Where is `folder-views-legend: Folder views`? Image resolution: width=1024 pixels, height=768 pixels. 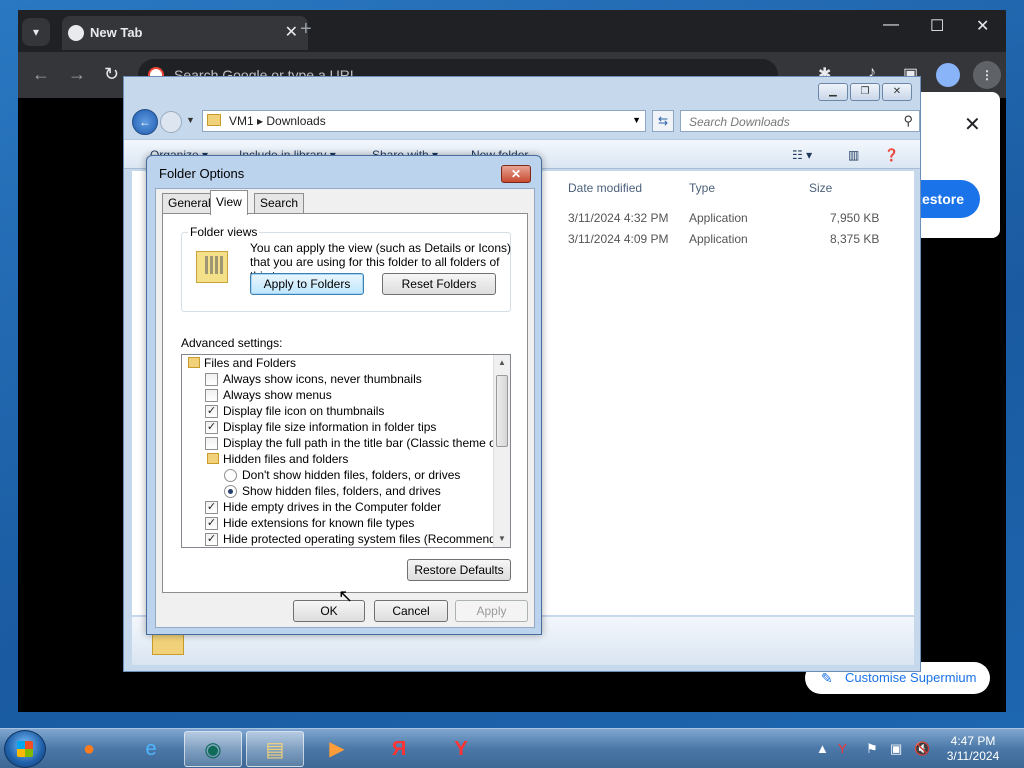
folder-views-legend: Folder views is located at coordinates (224, 232).